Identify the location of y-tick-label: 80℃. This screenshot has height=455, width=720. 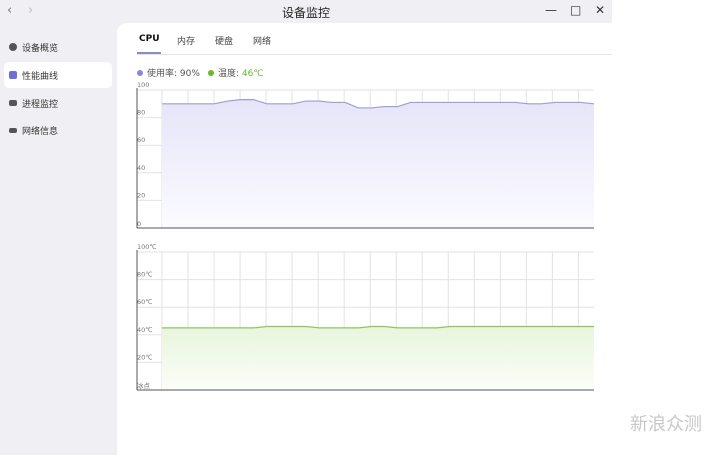
(145, 275).